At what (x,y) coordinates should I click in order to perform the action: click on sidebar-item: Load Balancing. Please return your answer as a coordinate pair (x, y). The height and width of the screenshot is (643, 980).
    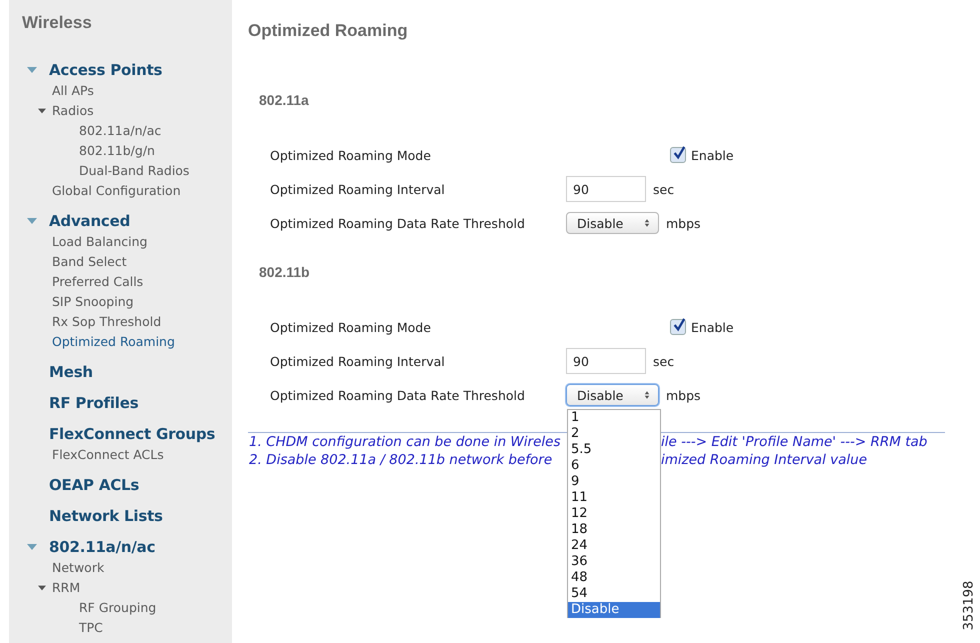
    Looking at the image, I should click on (100, 242).